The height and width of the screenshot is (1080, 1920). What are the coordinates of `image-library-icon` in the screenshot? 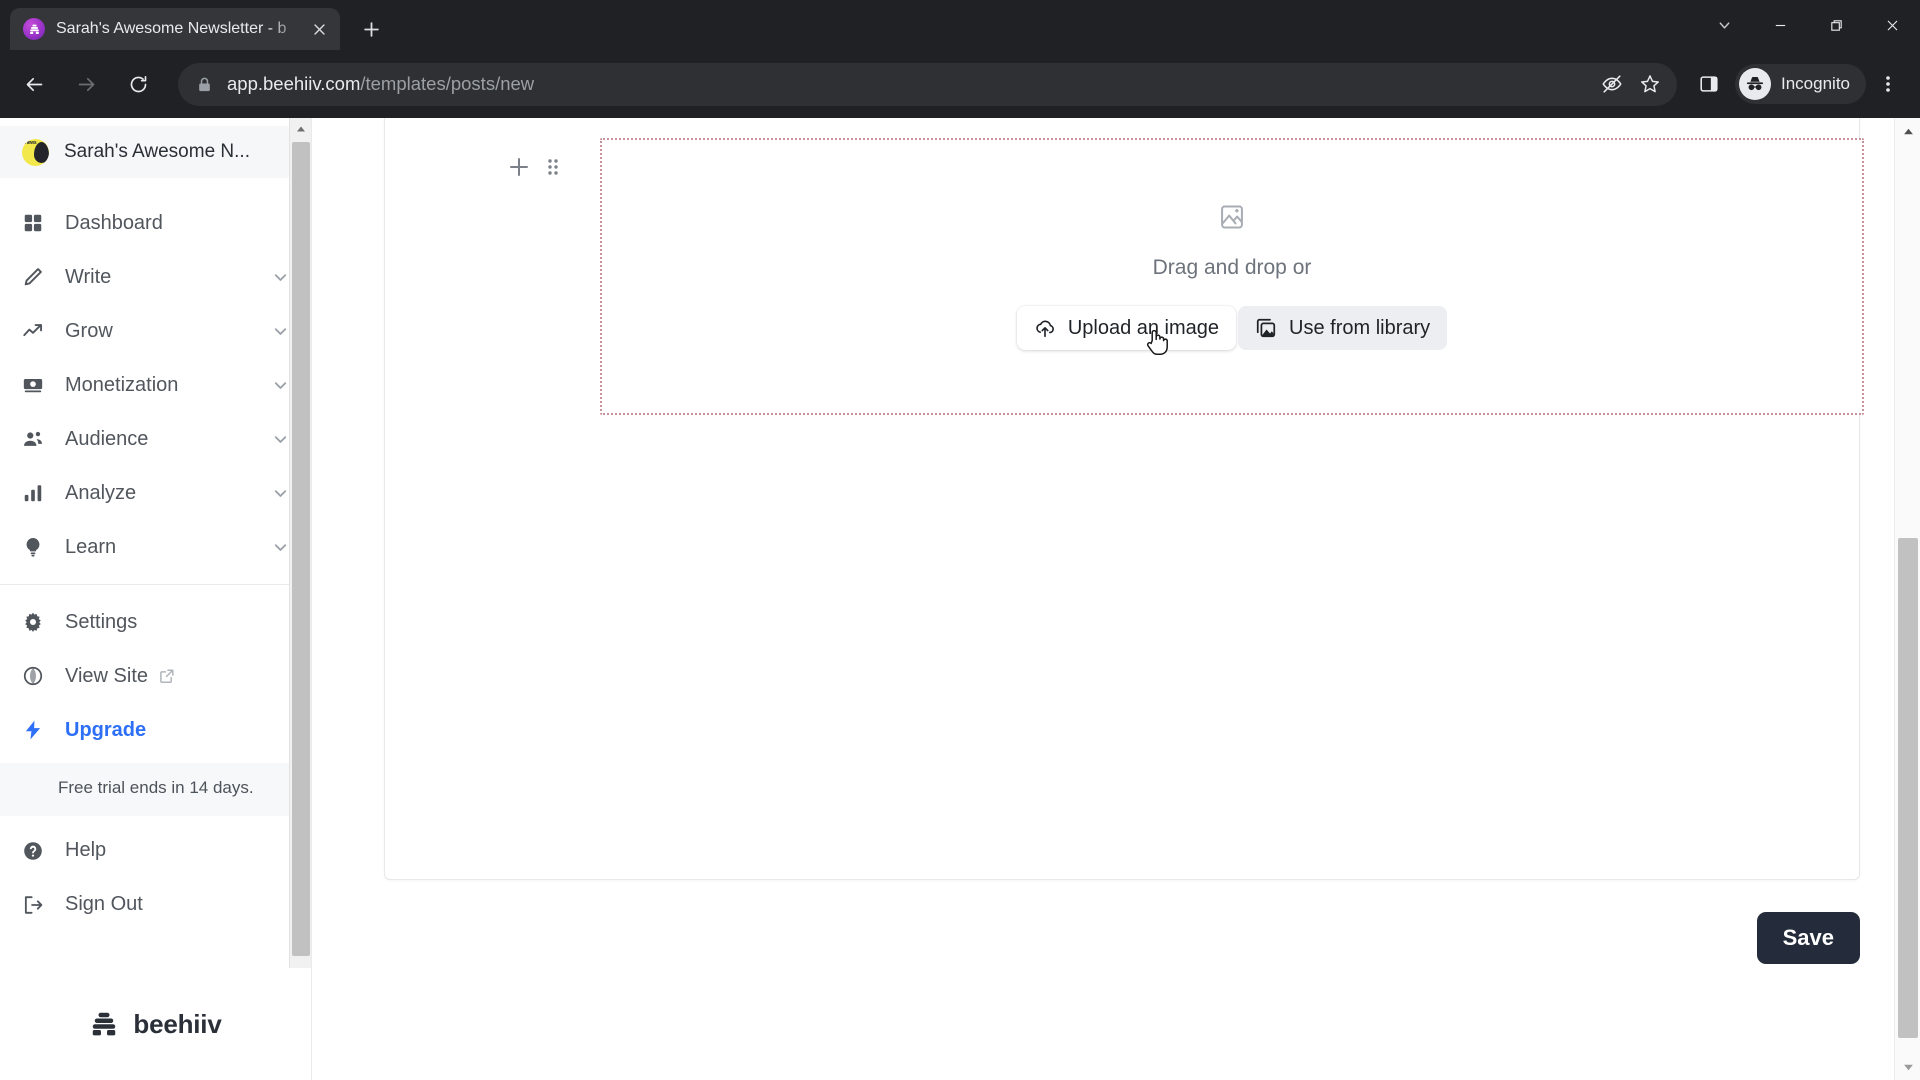 It's located at (1266, 328).